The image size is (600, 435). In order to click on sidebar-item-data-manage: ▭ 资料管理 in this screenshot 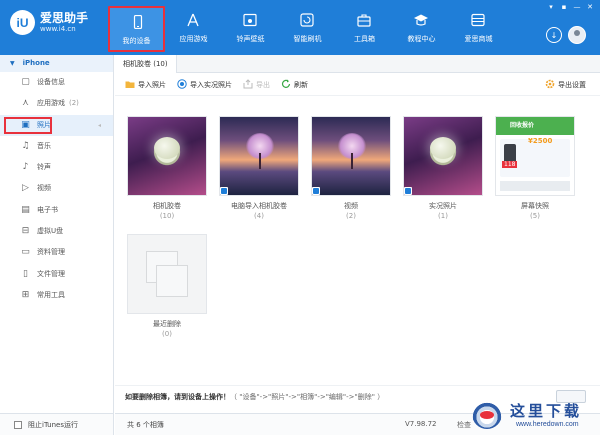, I will do `click(56, 252)`.